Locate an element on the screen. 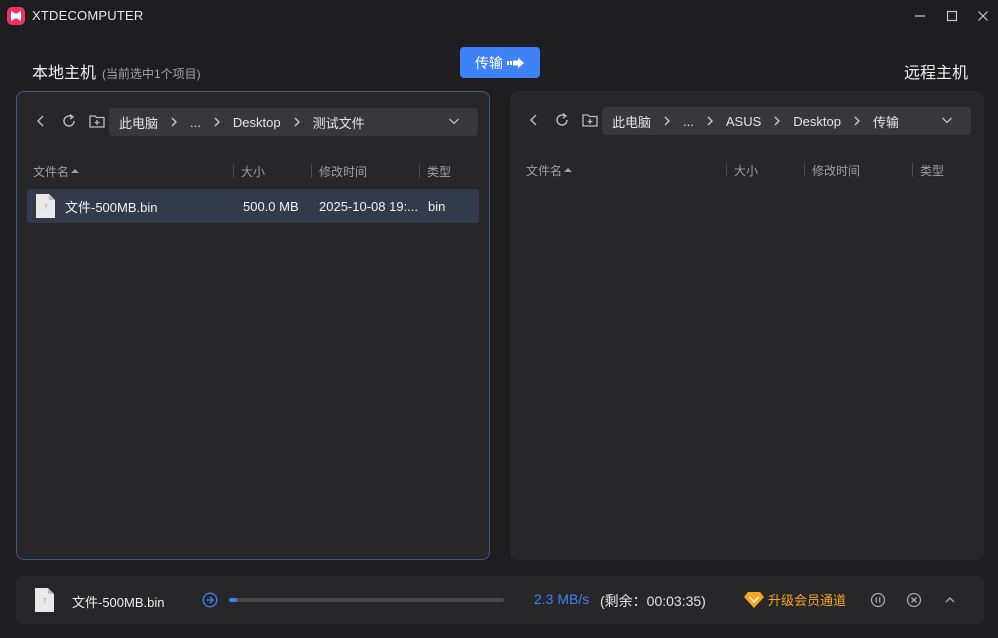 This screenshot has height=638, width=998. transfer-progress-fill is located at coordinates (233, 600).